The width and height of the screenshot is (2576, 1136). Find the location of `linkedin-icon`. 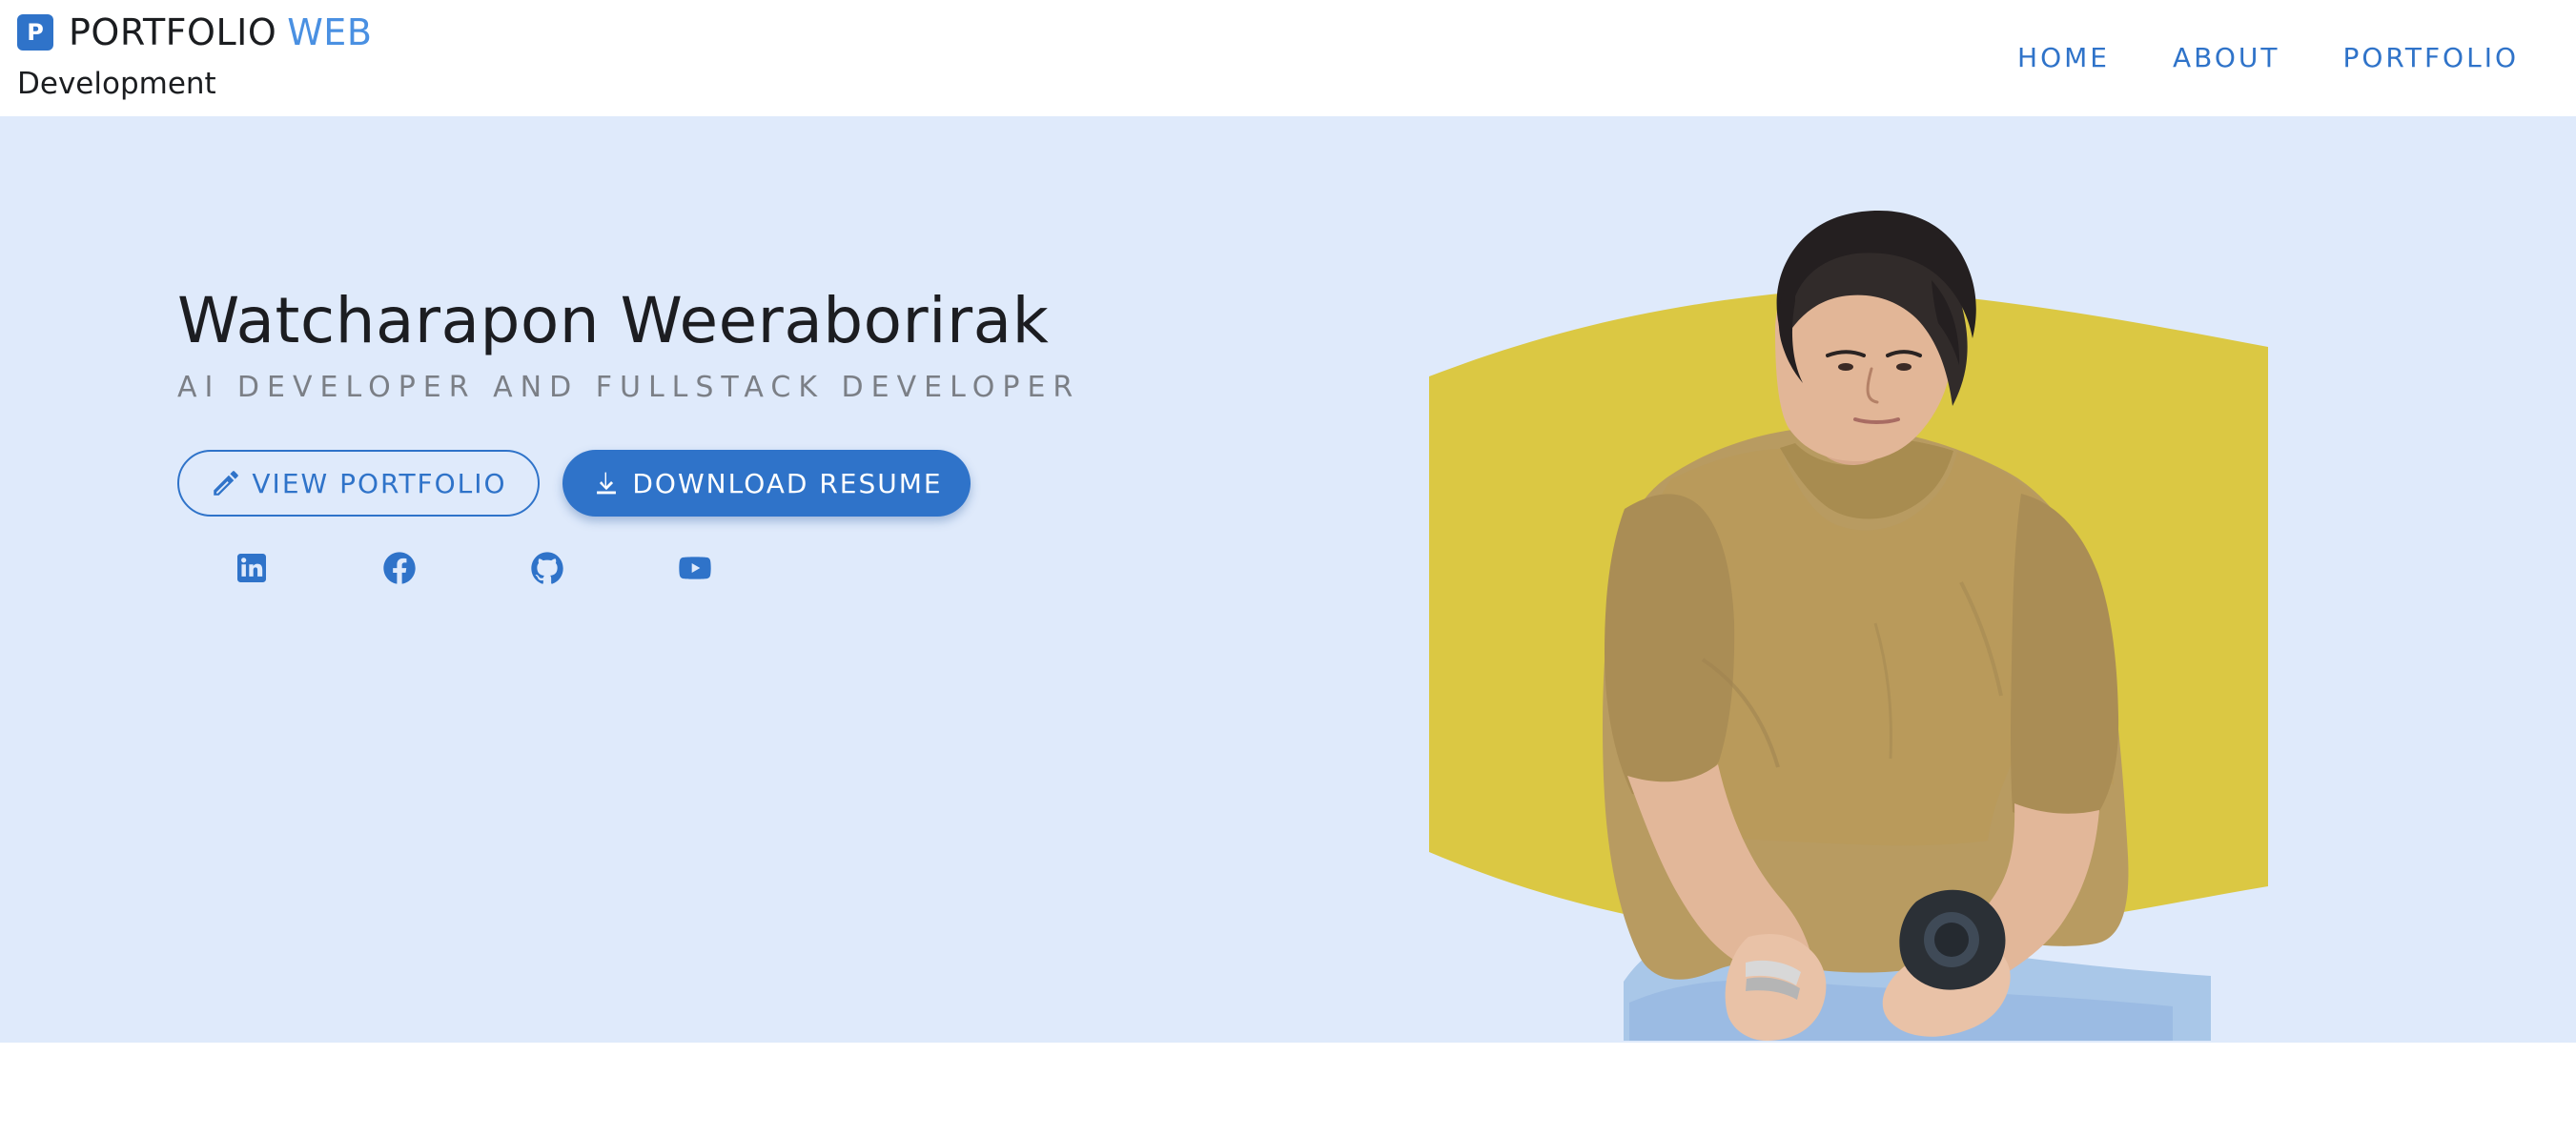

linkedin-icon is located at coordinates (252, 568).